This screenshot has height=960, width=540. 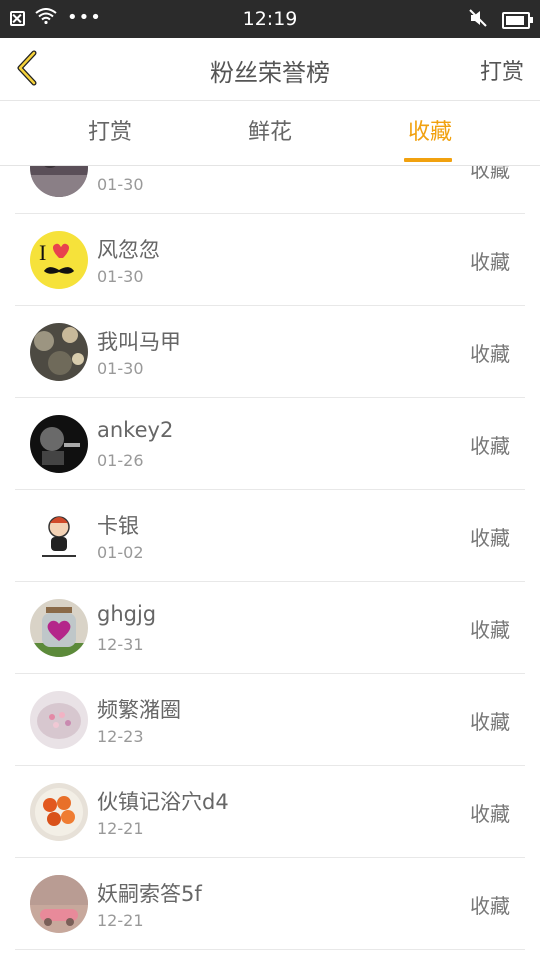 I want to click on user-name: ghgjg, so click(x=127, y=614).